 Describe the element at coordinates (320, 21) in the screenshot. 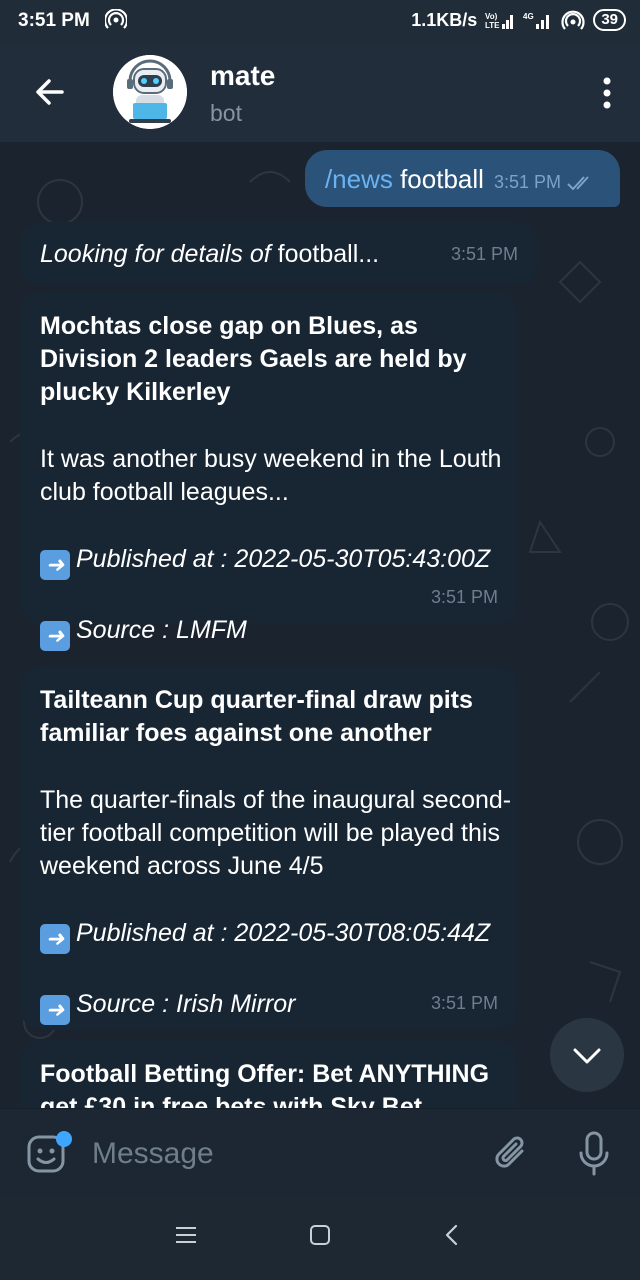

I see `status-bar: 3:51 PM 1.1KB/s Vo) LTE 4G 39` at that location.